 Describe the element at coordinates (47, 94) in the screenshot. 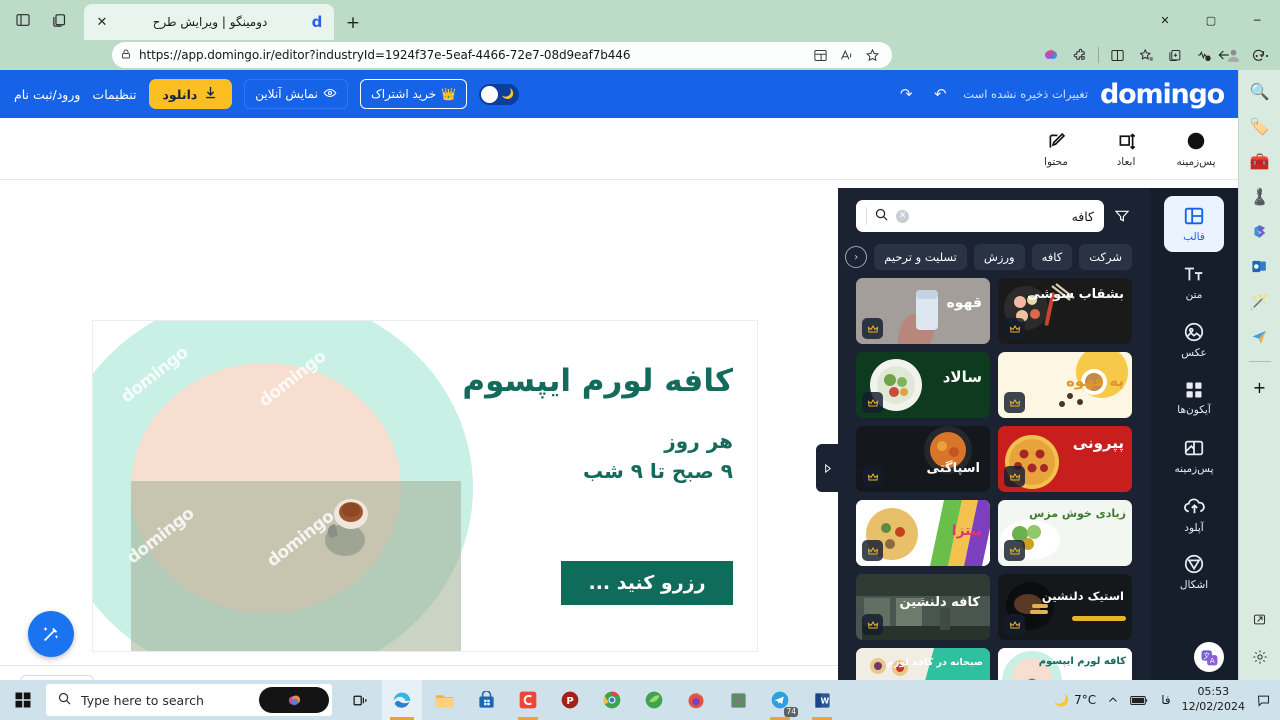

I see `login-register-link: ورود/ثبت نام` at that location.